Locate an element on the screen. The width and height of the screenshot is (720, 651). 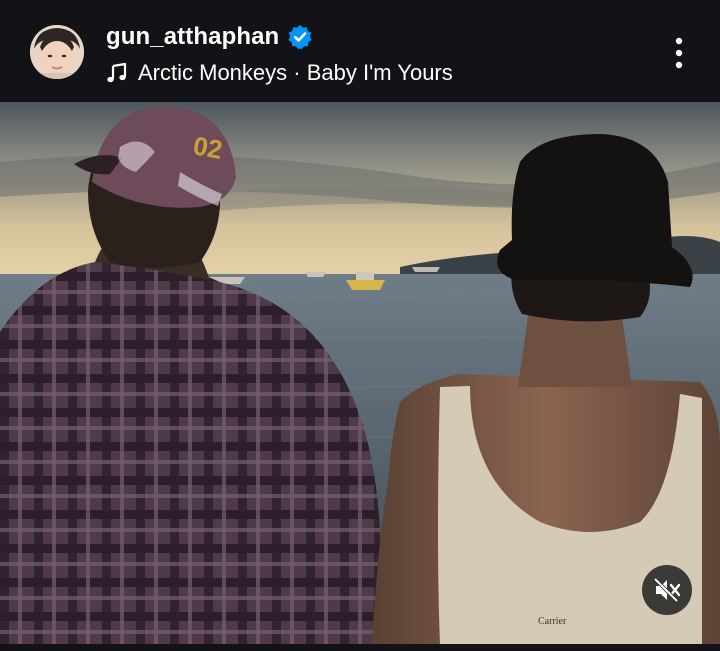
verified-badge-icon is located at coordinates (300, 37).